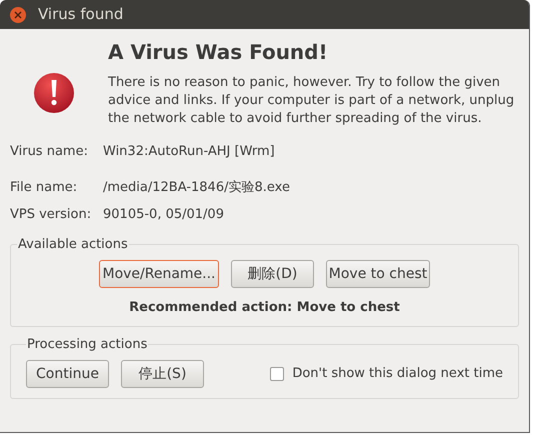 This screenshot has height=435, width=535. What do you see at coordinates (87, 345) in the screenshot?
I see `group-title: Processing actions` at bounding box center [87, 345].